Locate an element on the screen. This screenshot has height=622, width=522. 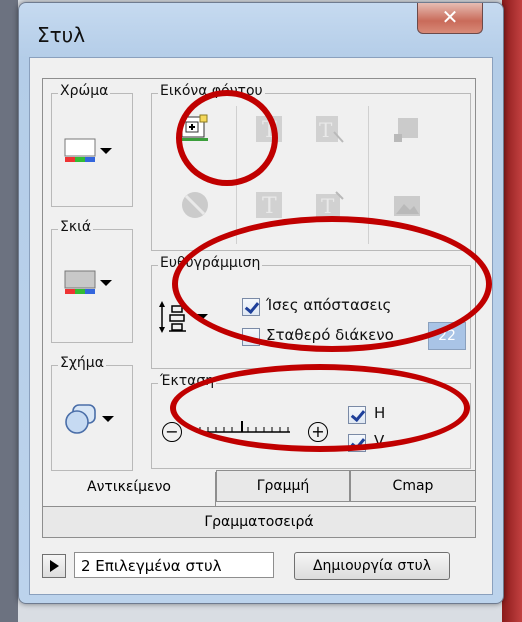
shadow-group-label: Σκιά is located at coordinates (76, 227).